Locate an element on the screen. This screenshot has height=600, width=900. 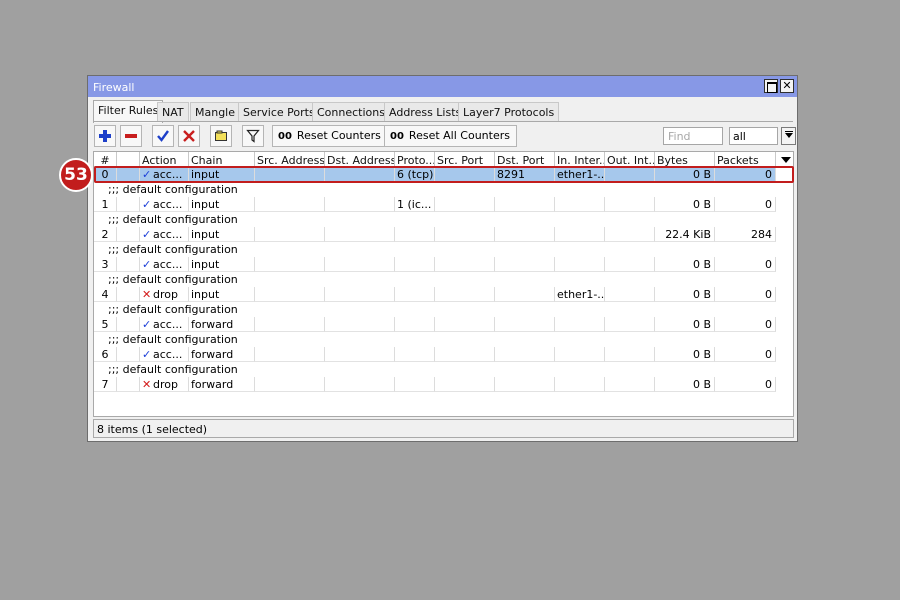
table-row: 4 ✕ drop input ether1-... 0 B0 is located at coordinates (435, 294).